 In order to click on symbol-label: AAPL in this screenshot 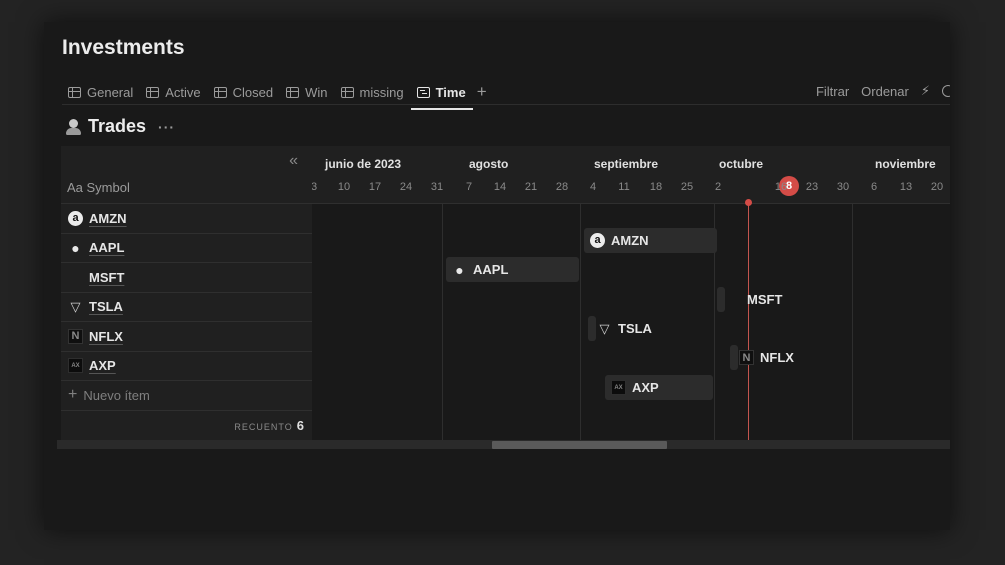, I will do `click(107, 248)`.